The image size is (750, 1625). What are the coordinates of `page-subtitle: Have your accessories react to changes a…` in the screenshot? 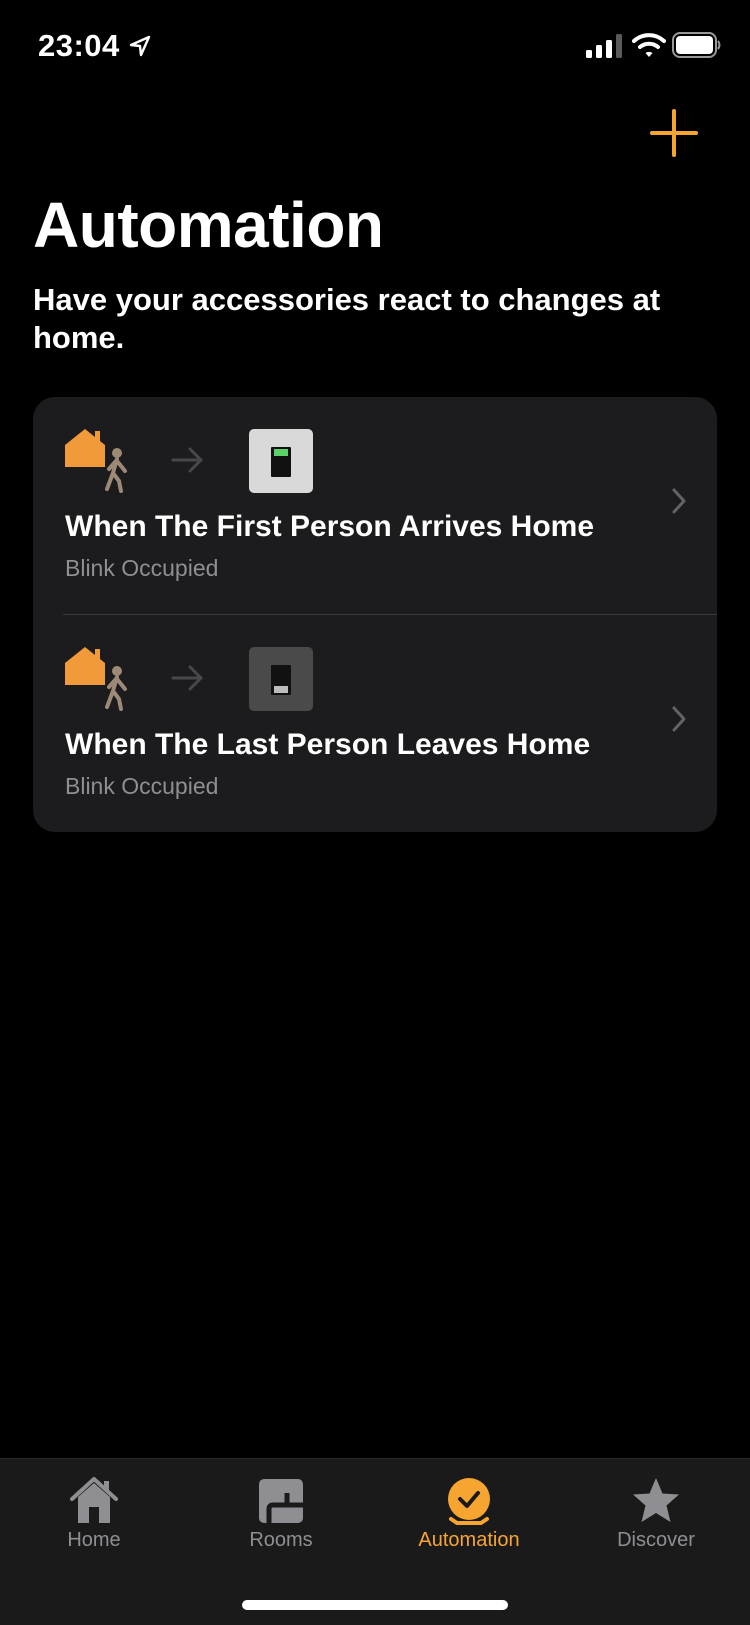 It's located at (347, 318).